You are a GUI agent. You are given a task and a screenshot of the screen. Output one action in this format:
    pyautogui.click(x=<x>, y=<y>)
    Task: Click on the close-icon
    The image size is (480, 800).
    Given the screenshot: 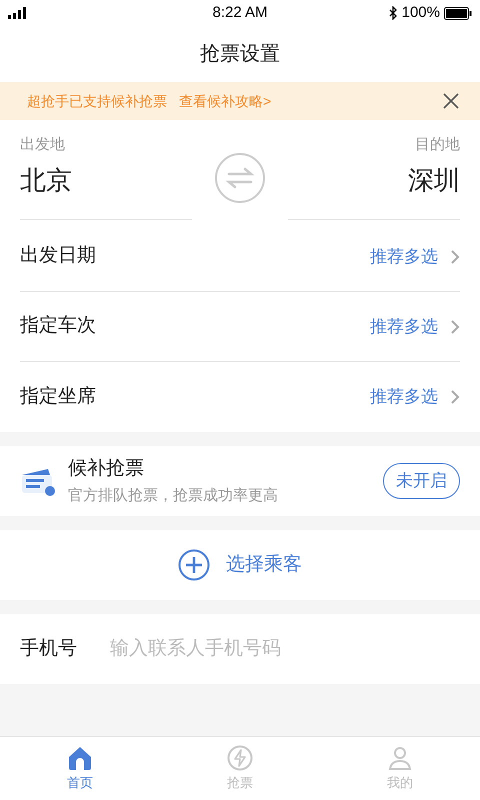 What is the action you would take?
    pyautogui.click(x=451, y=101)
    